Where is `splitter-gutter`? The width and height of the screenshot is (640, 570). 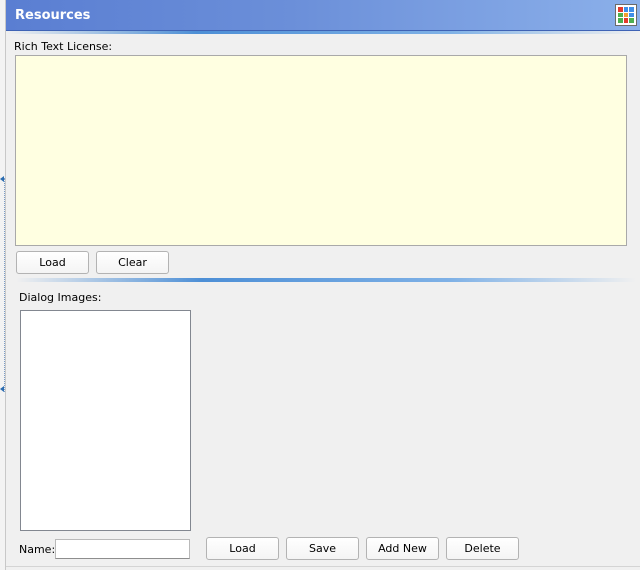
splitter-gutter is located at coordinates (4, 285).